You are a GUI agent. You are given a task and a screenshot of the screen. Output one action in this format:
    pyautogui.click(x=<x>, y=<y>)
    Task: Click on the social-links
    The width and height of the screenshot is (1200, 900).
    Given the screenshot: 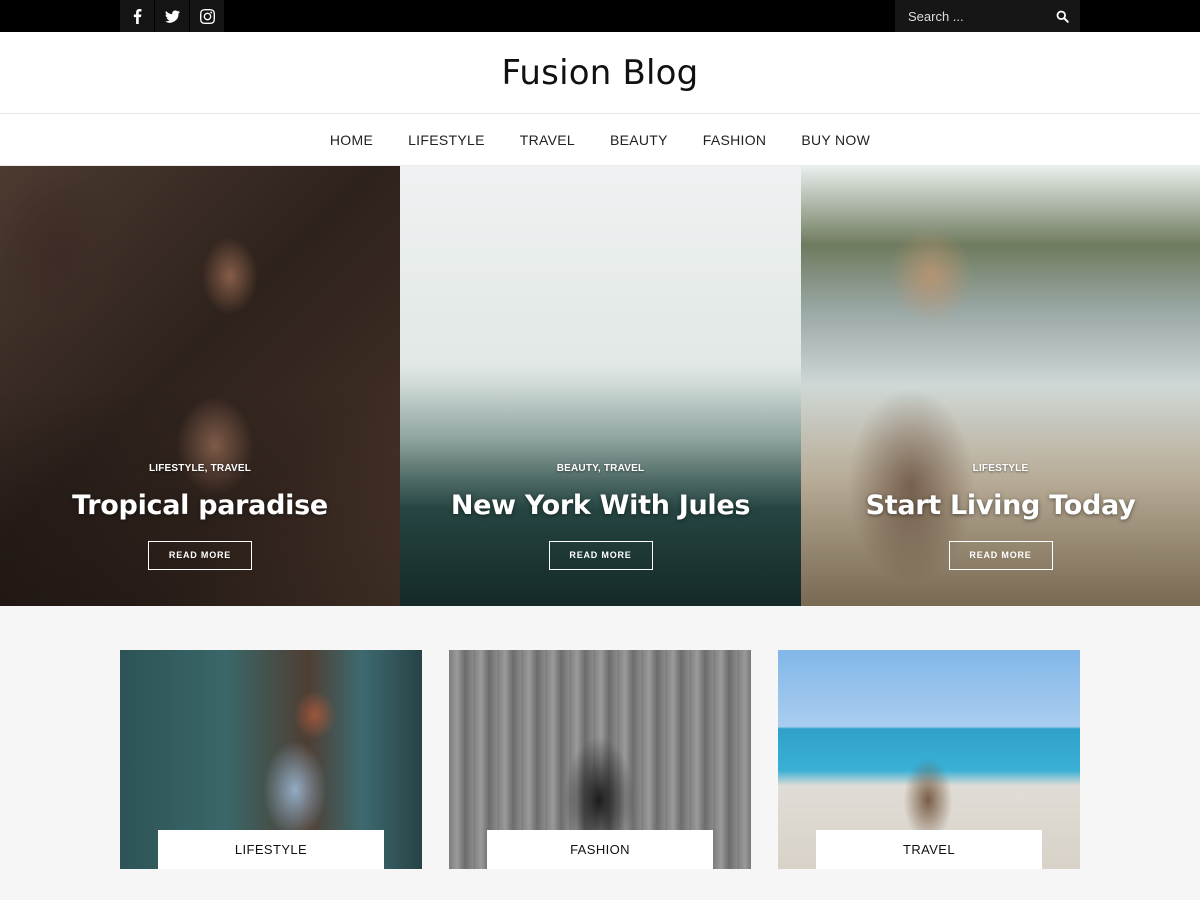 What is the action you would take?
    pyautogui.click(x=172, y=16)
    